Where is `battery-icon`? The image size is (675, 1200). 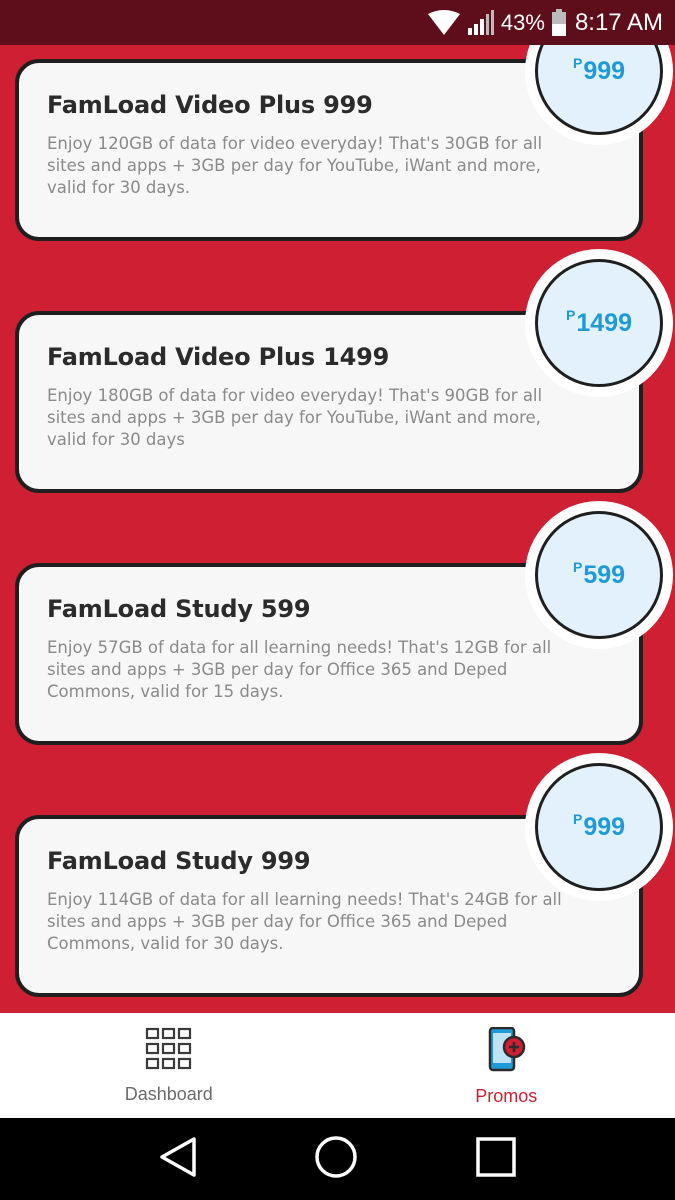 battery-icon is located at coordinates (559, 22).